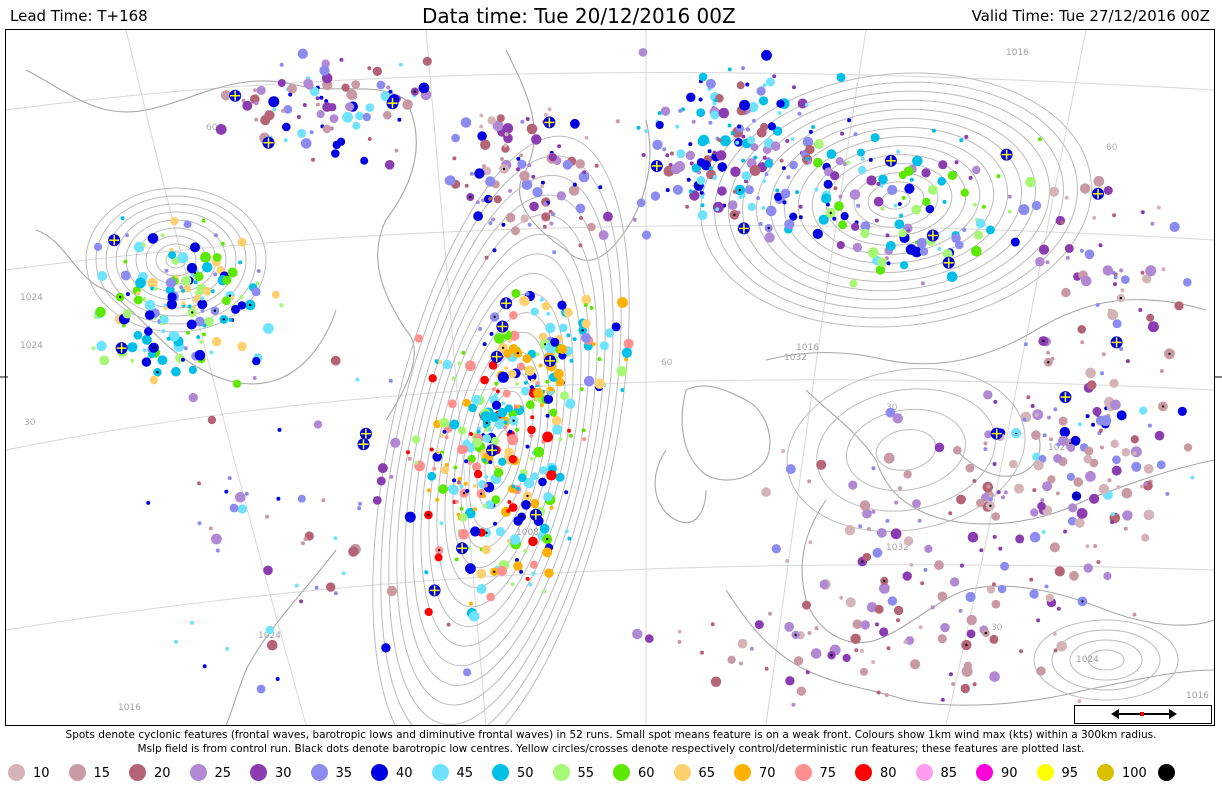  Describe the element at coordinates (31, 298) in the screenshot. I see `isobar-label: 1024` at that location.